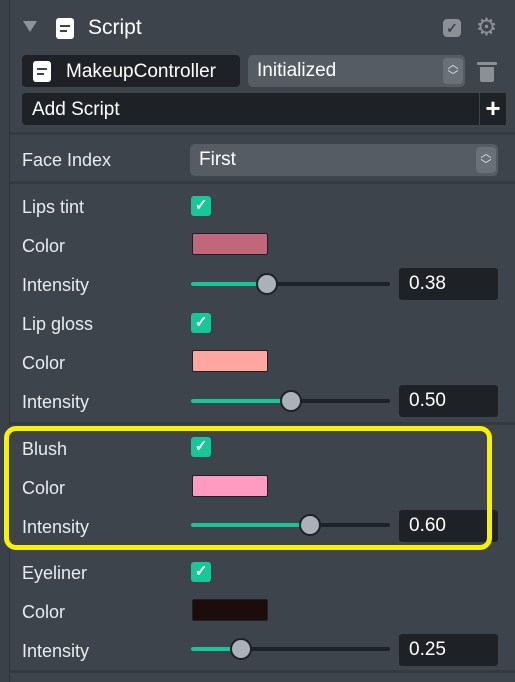 This screenshot has height=682, width=515. What do you see at coordinates (448, 284) in the screenshot?
I see `lips-tint-intensity-input: 0.38` at bounding box center [448, 284].